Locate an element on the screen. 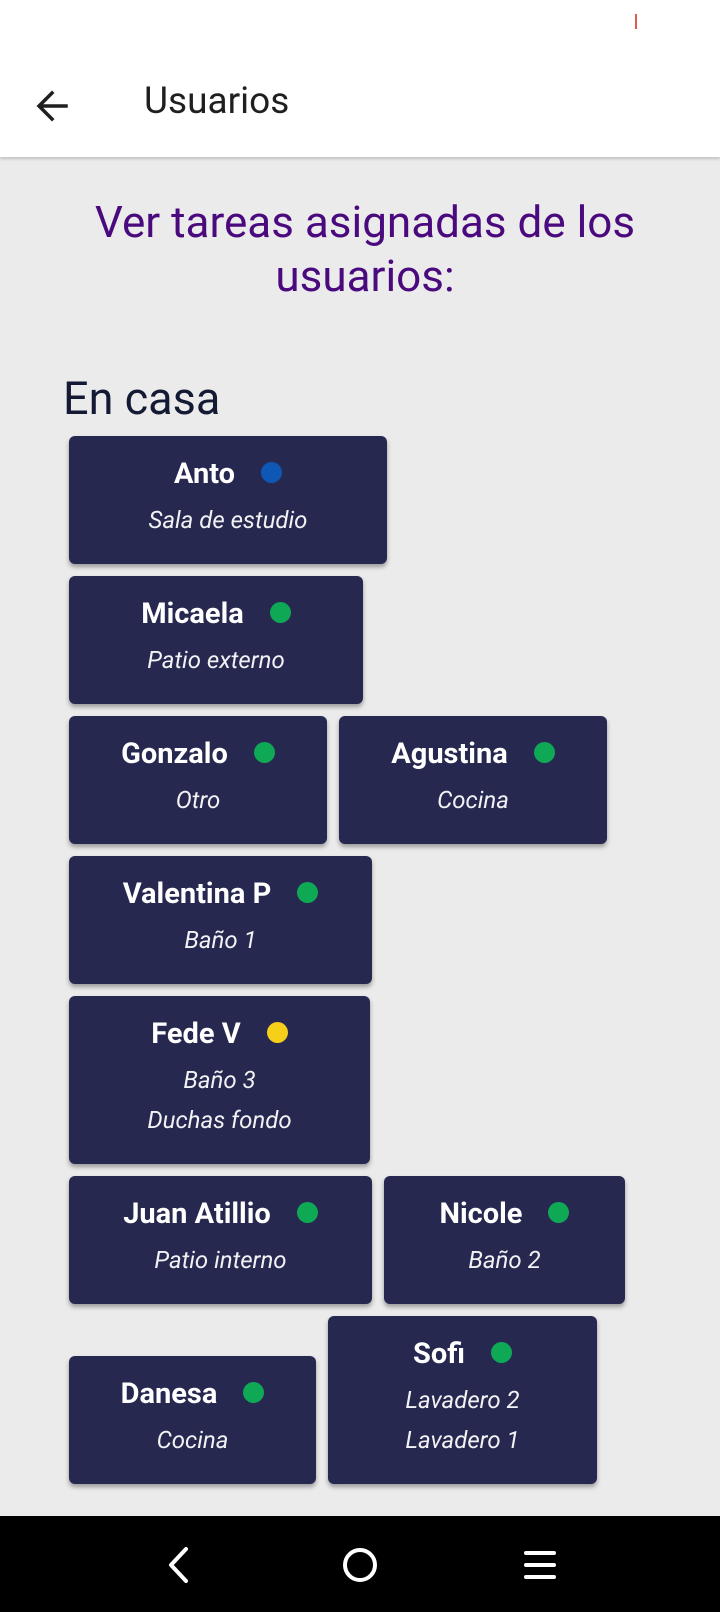 Image resolution: width=720 pixels, height=1612 pixels. nav-back-button is located at coordinates (179, 1565).